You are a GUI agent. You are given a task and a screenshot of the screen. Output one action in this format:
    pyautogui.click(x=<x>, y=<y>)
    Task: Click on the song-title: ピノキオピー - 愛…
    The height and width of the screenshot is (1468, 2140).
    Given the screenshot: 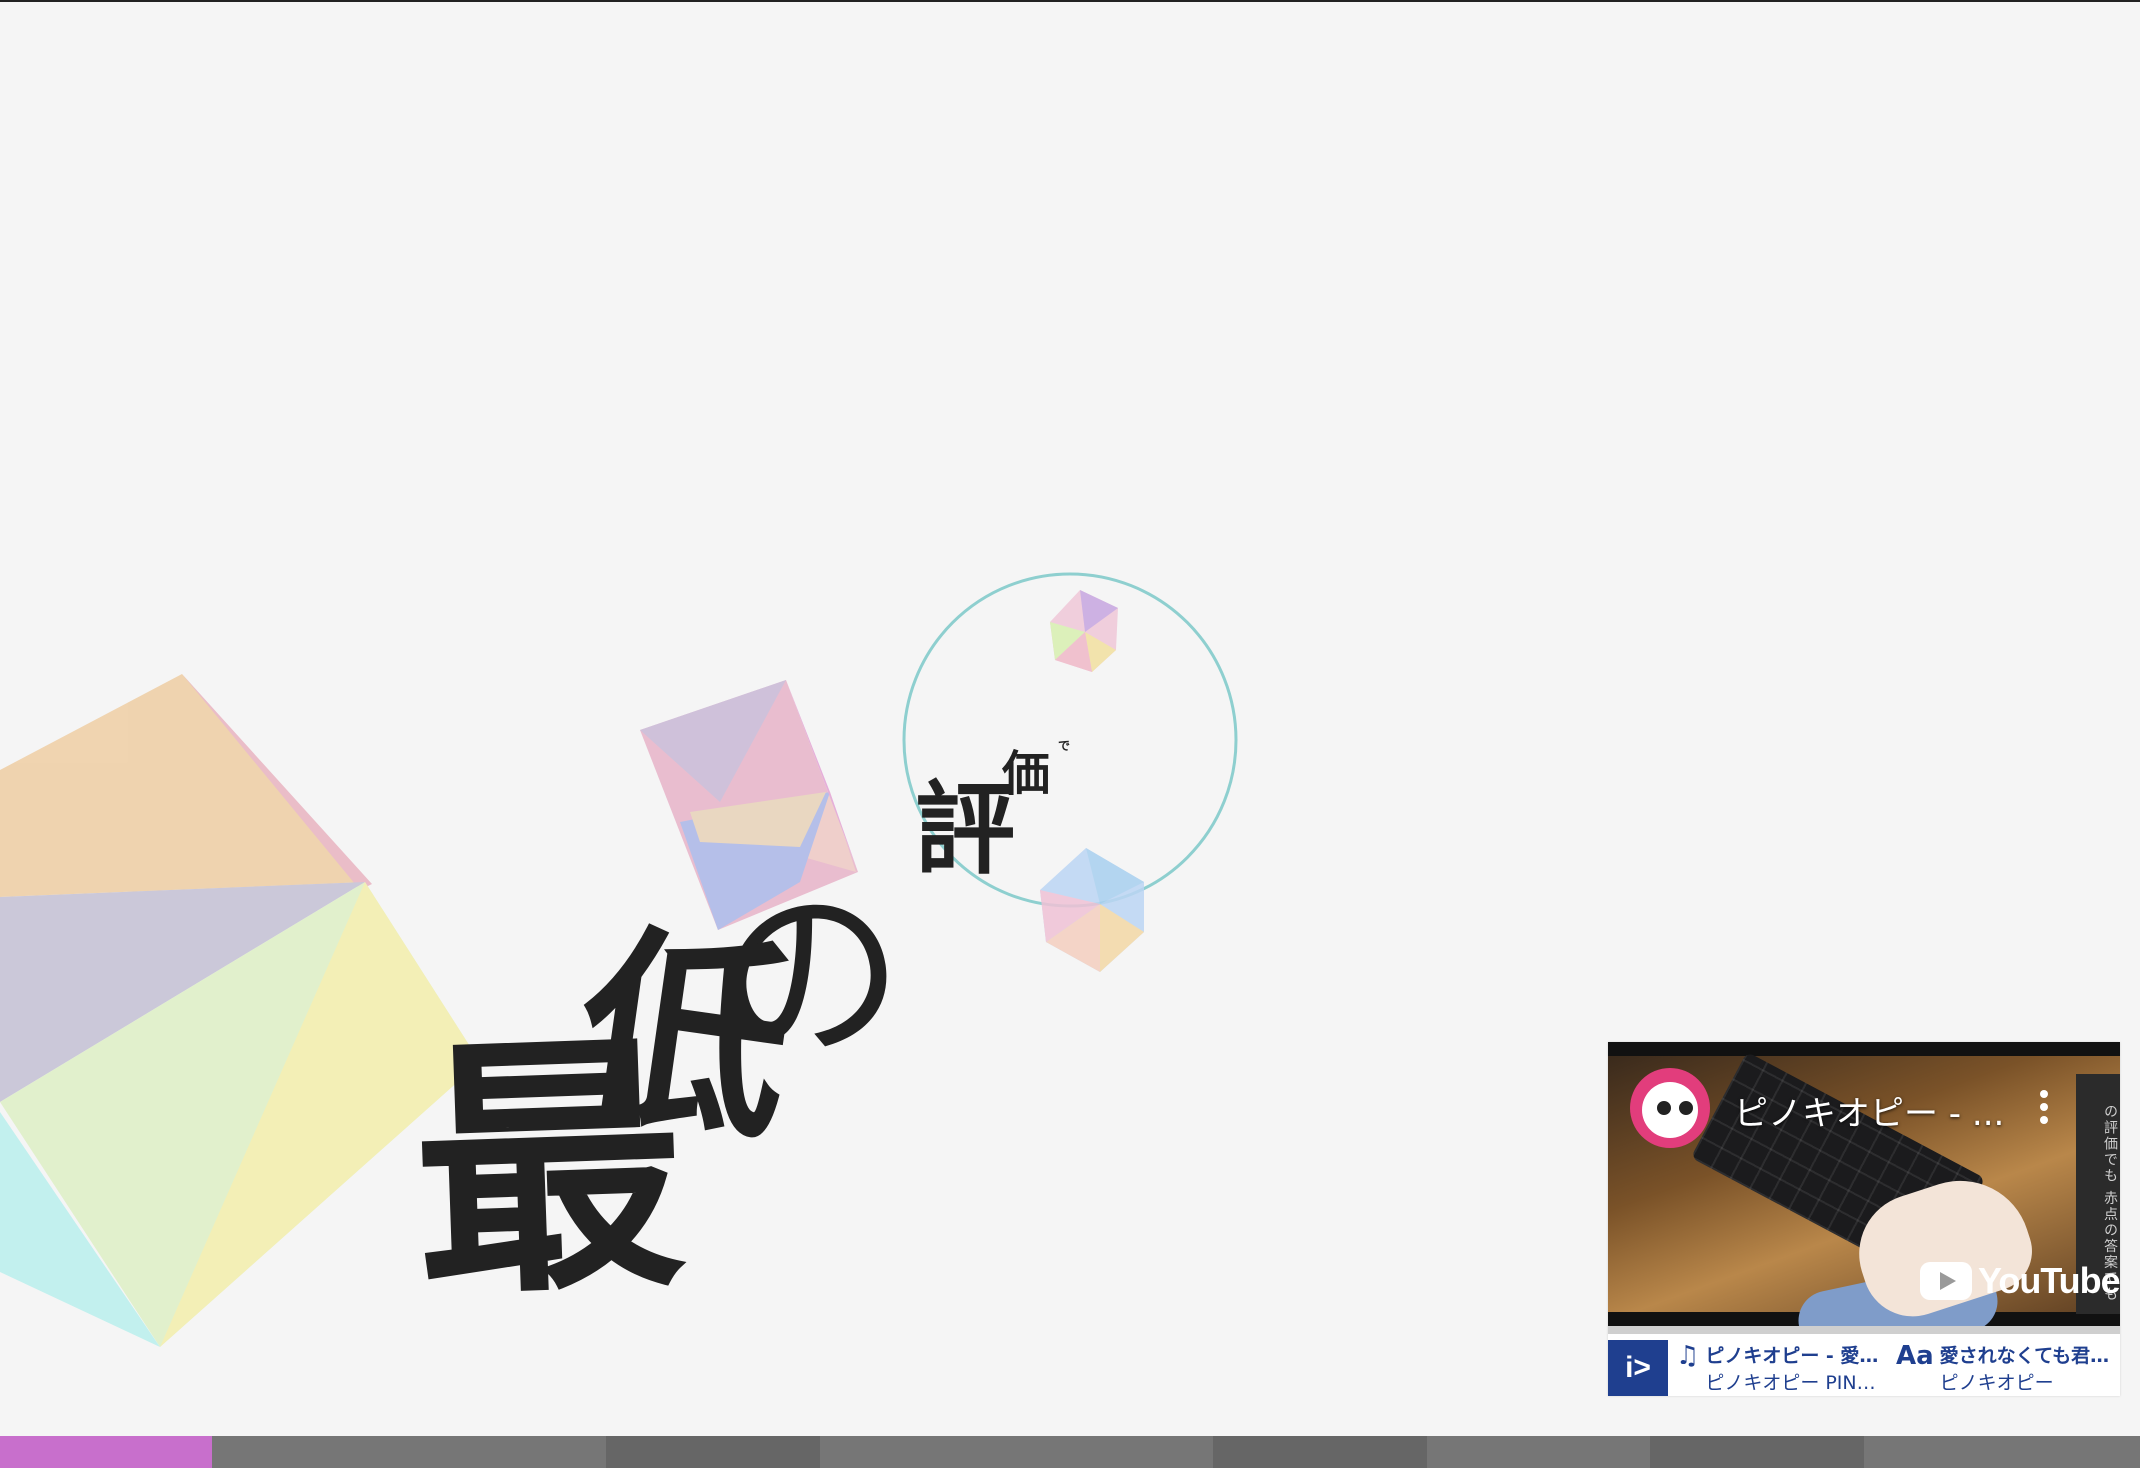 What is the action you would take?
    pyautogui.click(x=1792, y=1356)
    